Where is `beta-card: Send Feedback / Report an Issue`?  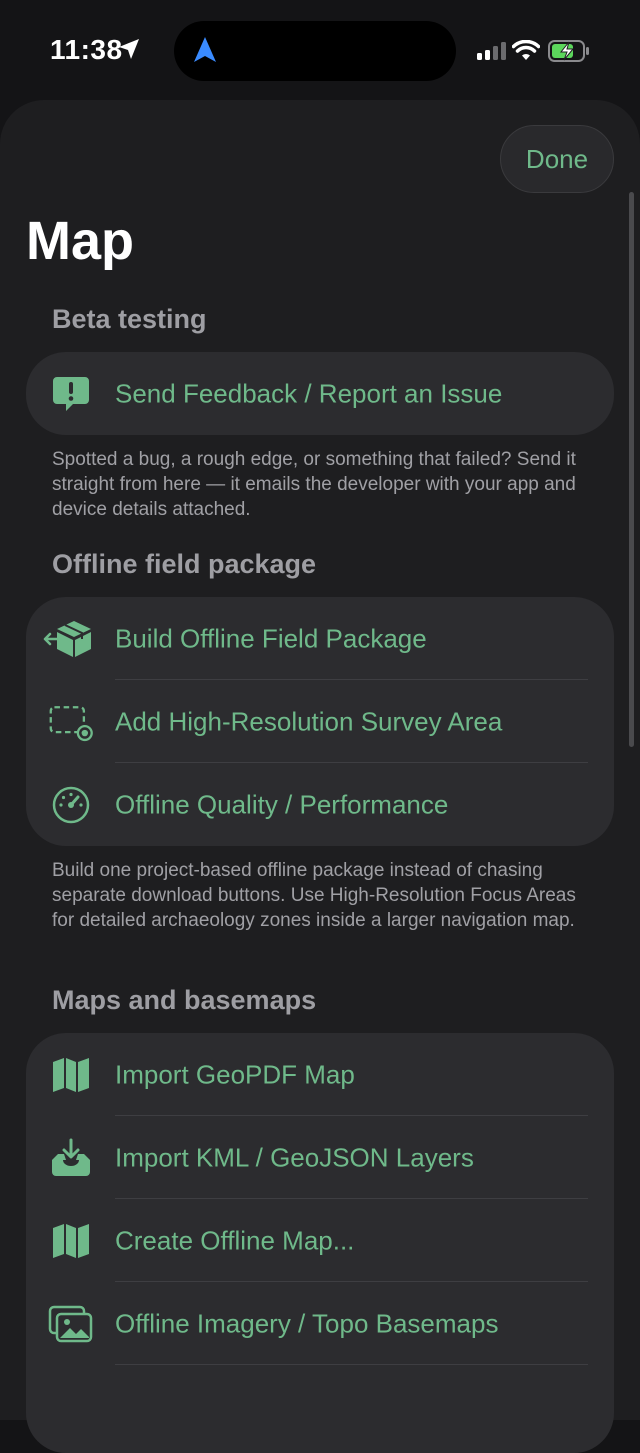 beta-card: Send Feedback / Report an Issue is located at coordinates (320, 393).